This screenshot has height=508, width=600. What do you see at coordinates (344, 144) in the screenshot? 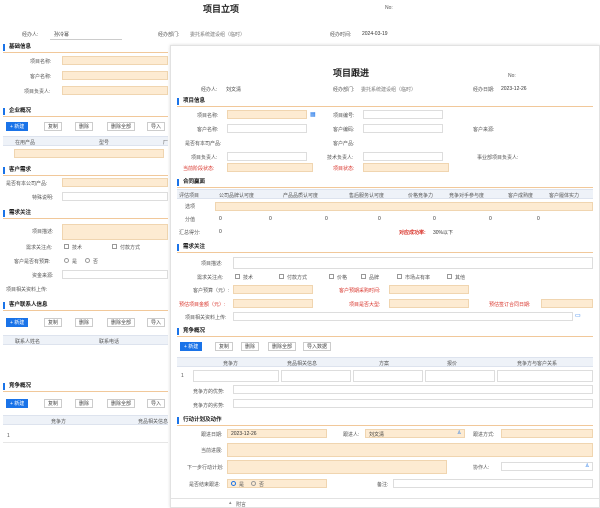
I see `front-customer-product-label: 客户产品:` at bounding box center [344, 144].